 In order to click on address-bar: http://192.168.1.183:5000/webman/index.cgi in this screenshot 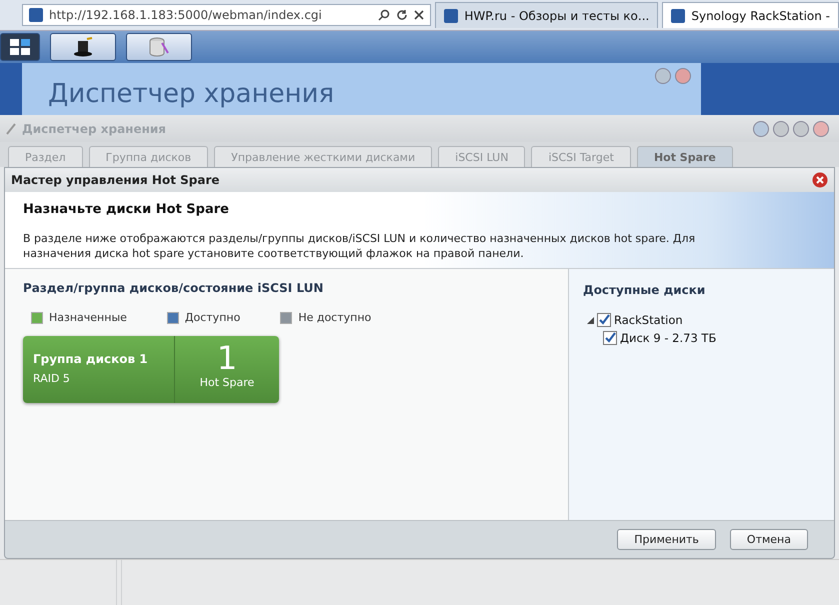, I will do `click(227, 15)`.